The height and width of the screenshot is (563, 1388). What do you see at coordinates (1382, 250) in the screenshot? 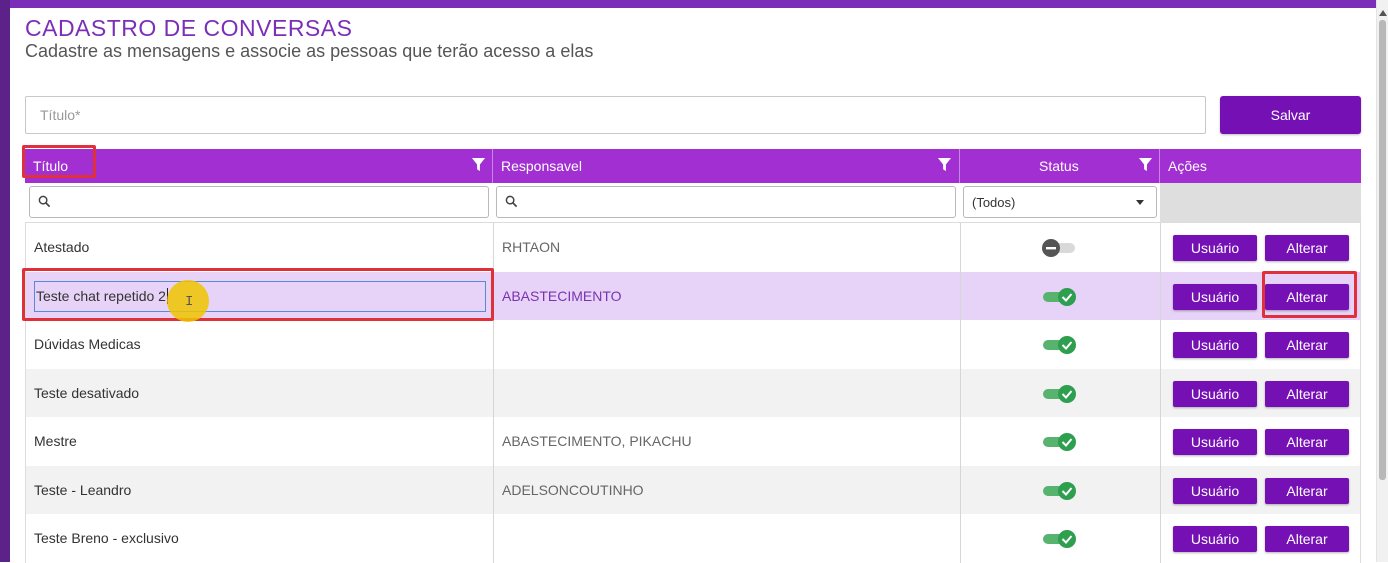
I see `scroll-thumb` at bounding box center [1382, 250].